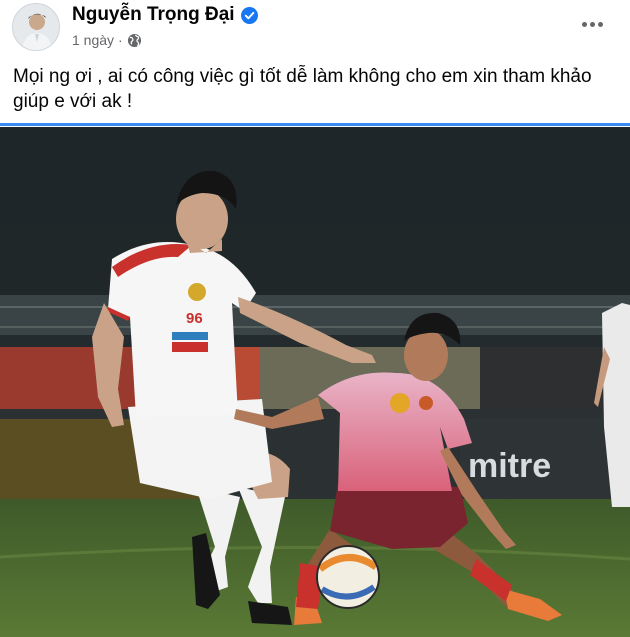 This screenshot has width=630, height=637. What do you see at coordinates (134, 40) in the screenshot?
I see `globe-icon` at bounding box center [134, 40].